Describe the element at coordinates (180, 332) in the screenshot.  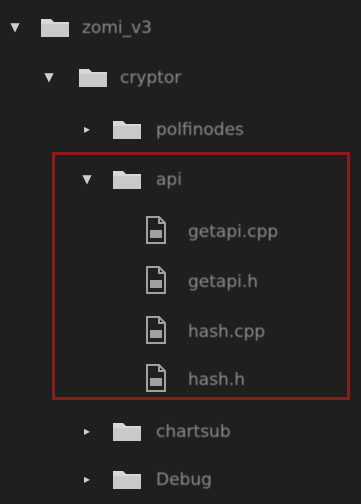
I see `tree-item-hash-cpp: hash.cpp` at that location.